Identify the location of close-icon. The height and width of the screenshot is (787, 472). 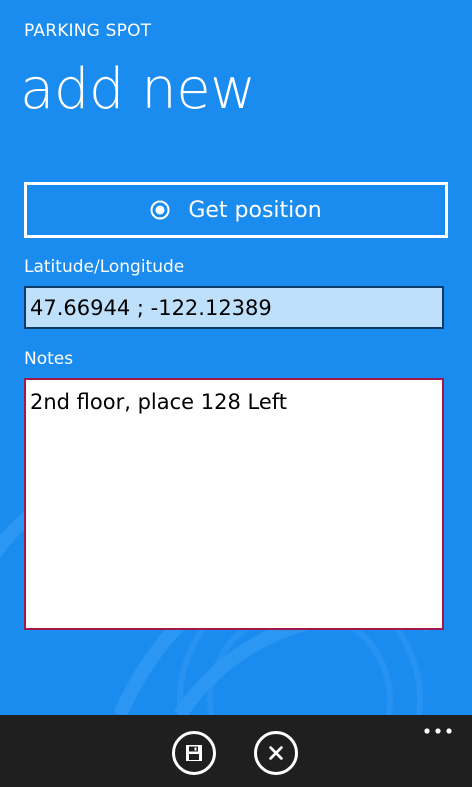
(276, 753).